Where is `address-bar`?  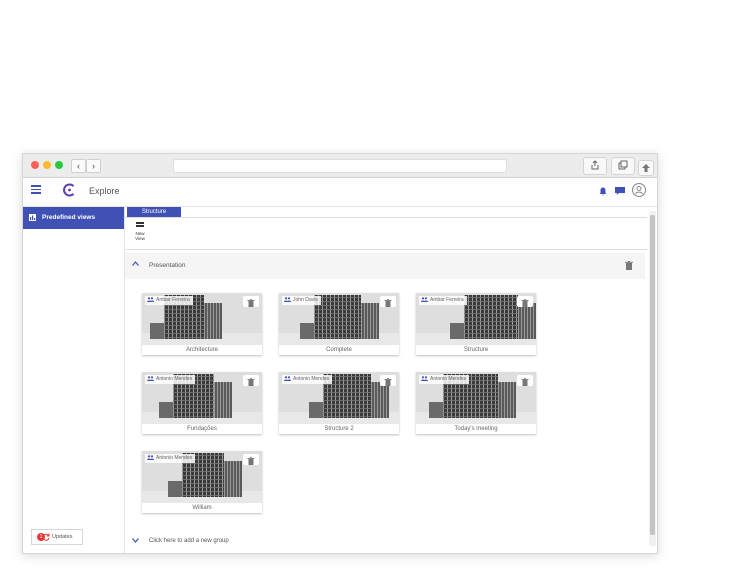 address-bar is located at coordinates (340, 166).